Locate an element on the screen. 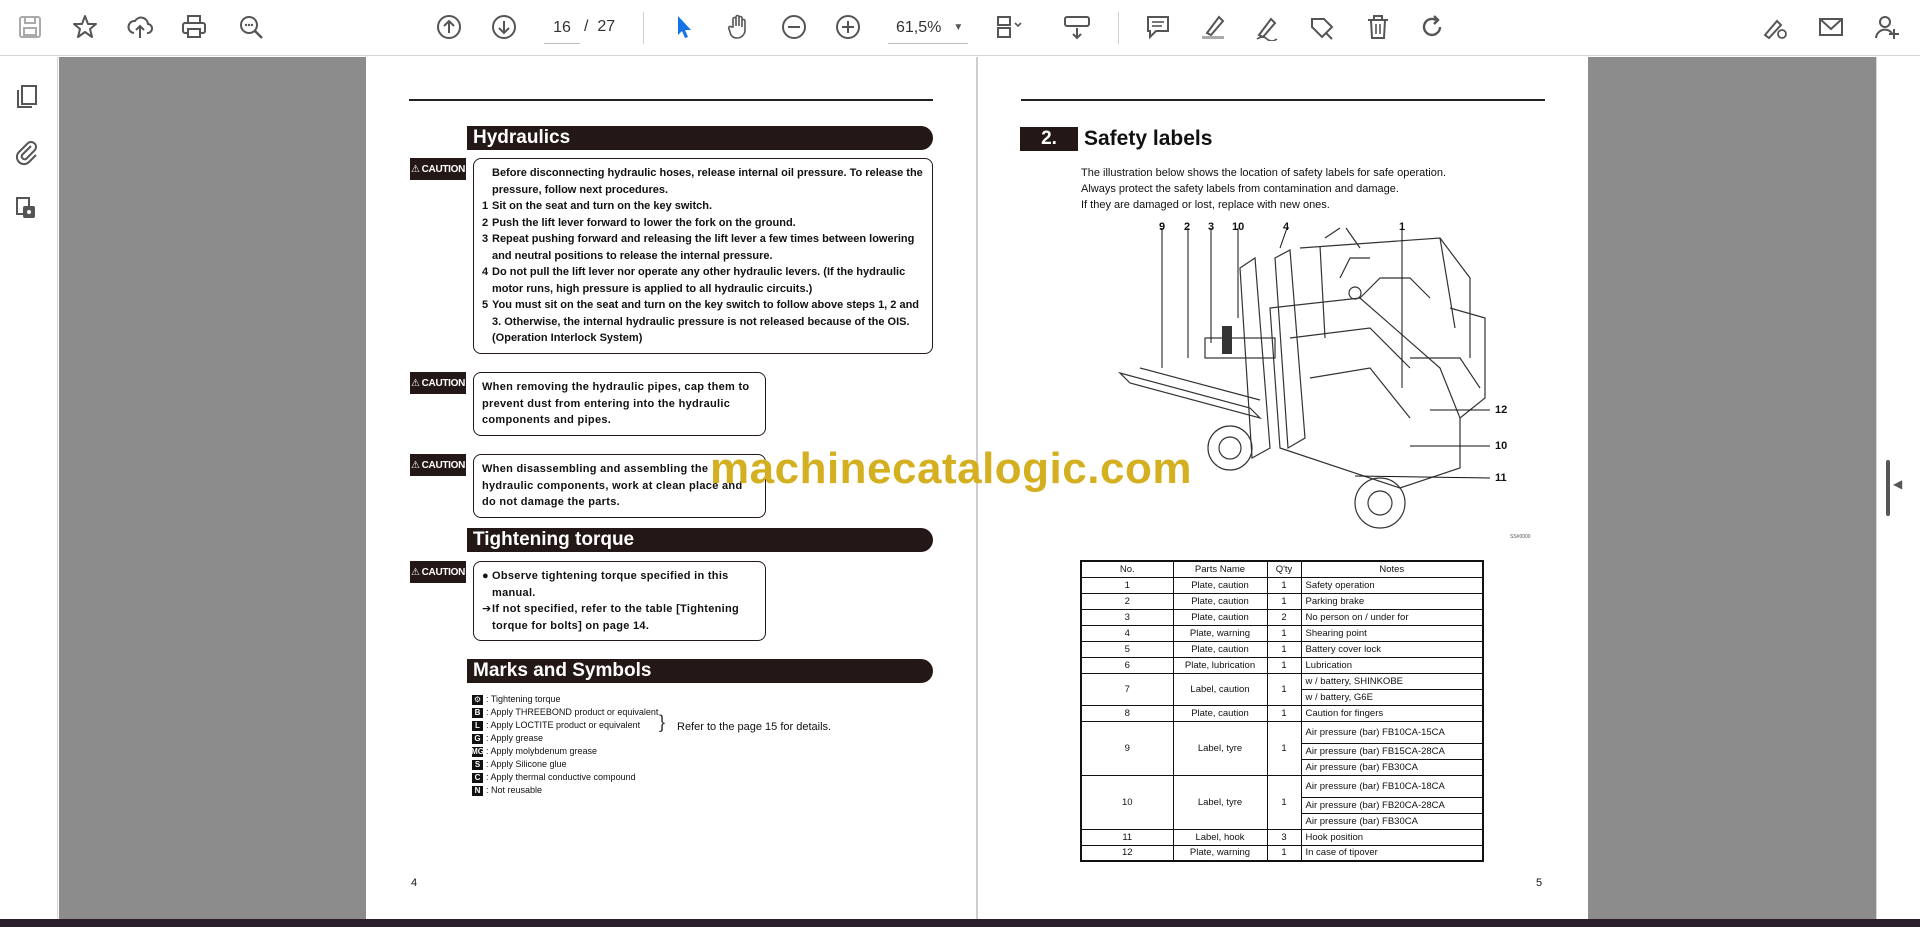 The image size is (1920, 927). stamp-icon is located at coordinates (1322, 27).